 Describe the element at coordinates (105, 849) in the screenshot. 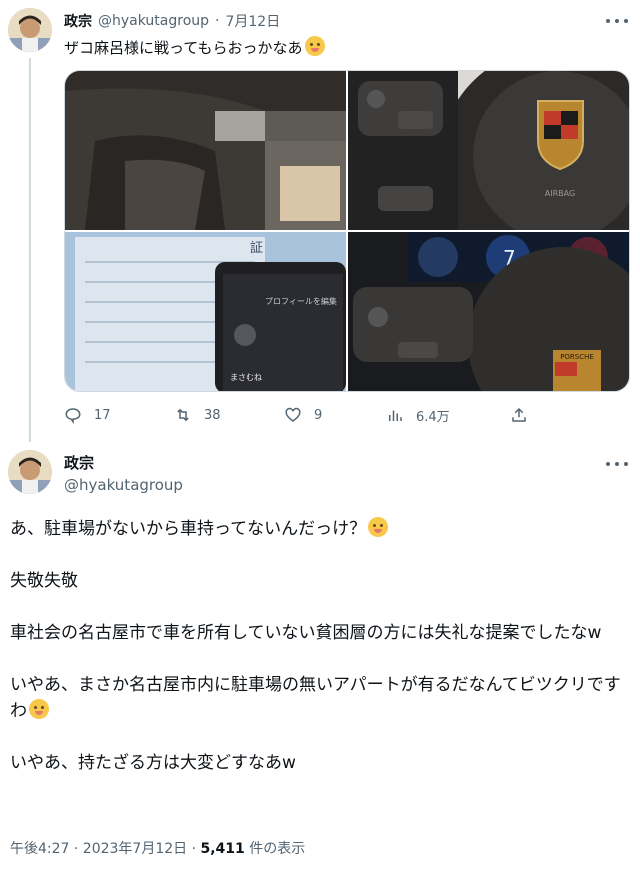

I see `tweet-timestamp: 午後4:27 · 2023年7月12日 ·` at that location.